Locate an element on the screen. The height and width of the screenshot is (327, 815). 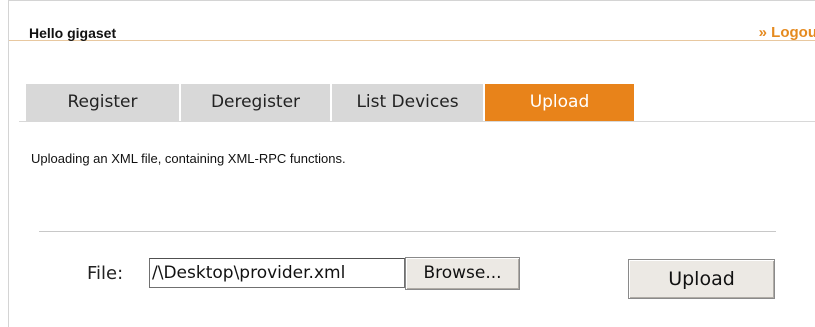
file-label: File: is located at coordinates (105, 273).